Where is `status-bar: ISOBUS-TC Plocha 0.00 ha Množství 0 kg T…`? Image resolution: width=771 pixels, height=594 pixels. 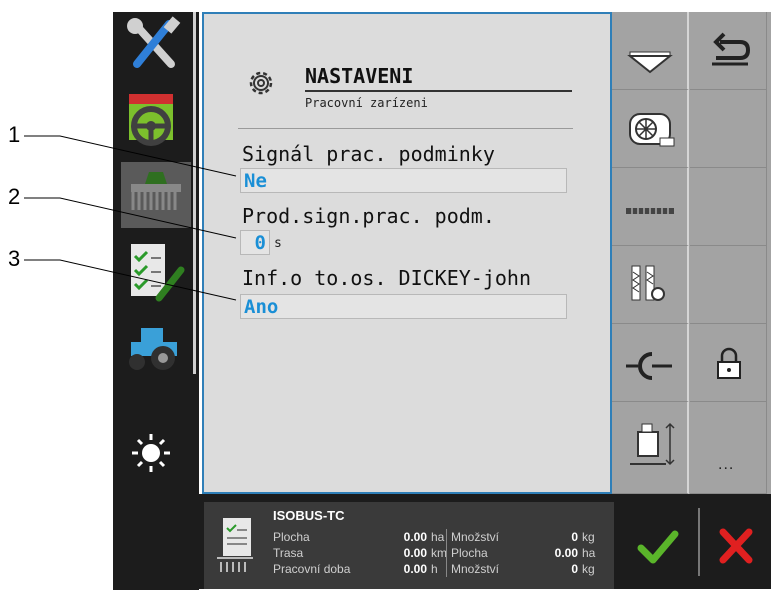
status-bar: ISOBUS-TC Plocha 0.00 ha Množství 0 kg T… is located at coordinates (442, 541).